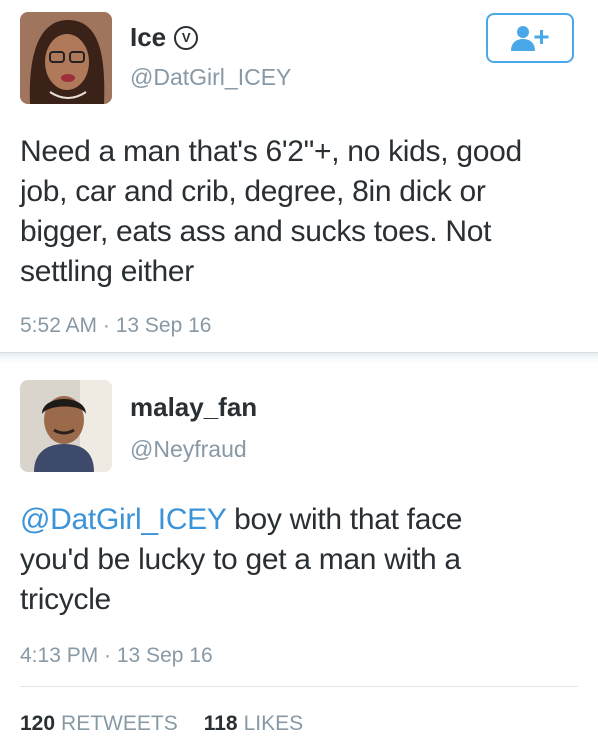  I want to click on display-name: Ice V, so click(164, 37).